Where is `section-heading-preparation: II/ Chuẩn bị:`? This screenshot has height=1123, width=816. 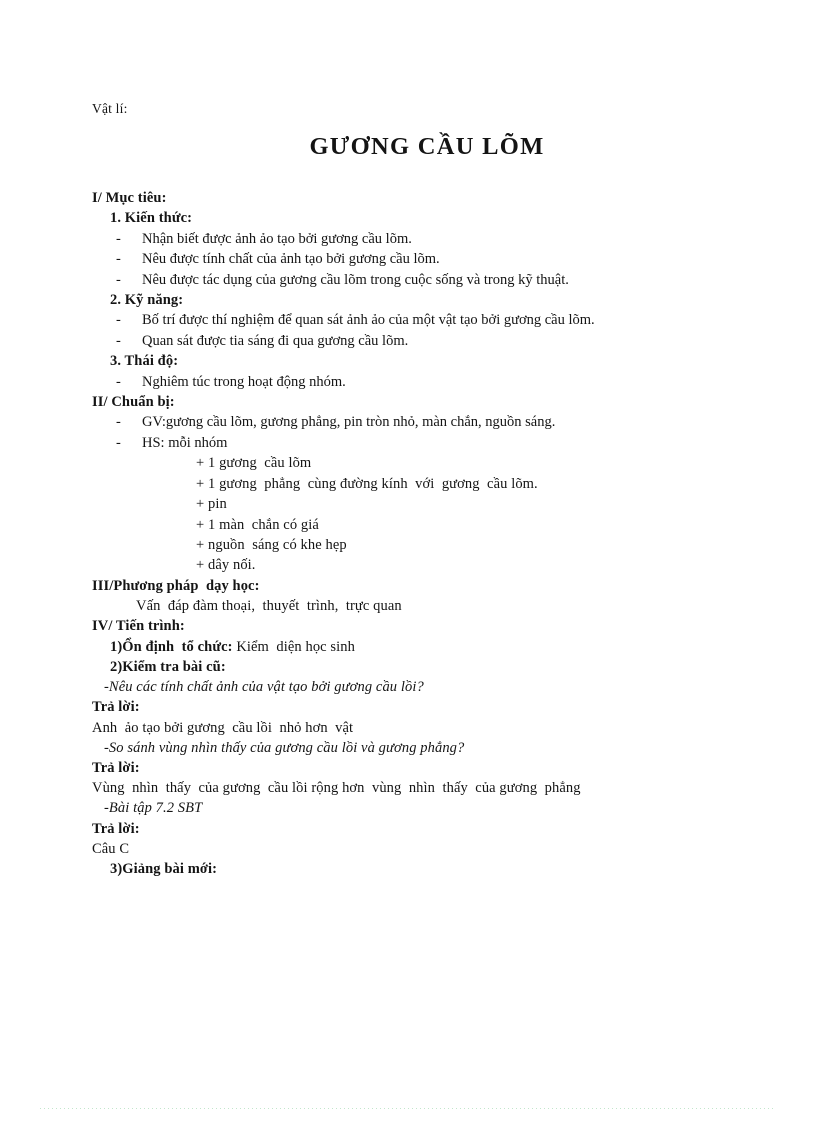 section-heading-preparation: II/ Chuẩn bị: is located at coordinates (133, 402).